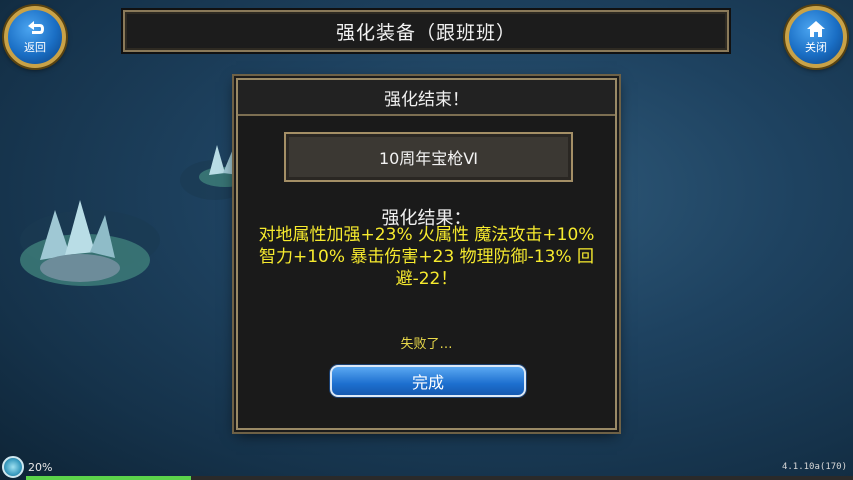 This screenshot has height=480, width=853. I want to click on back-label: 返回, so click(35, 47).